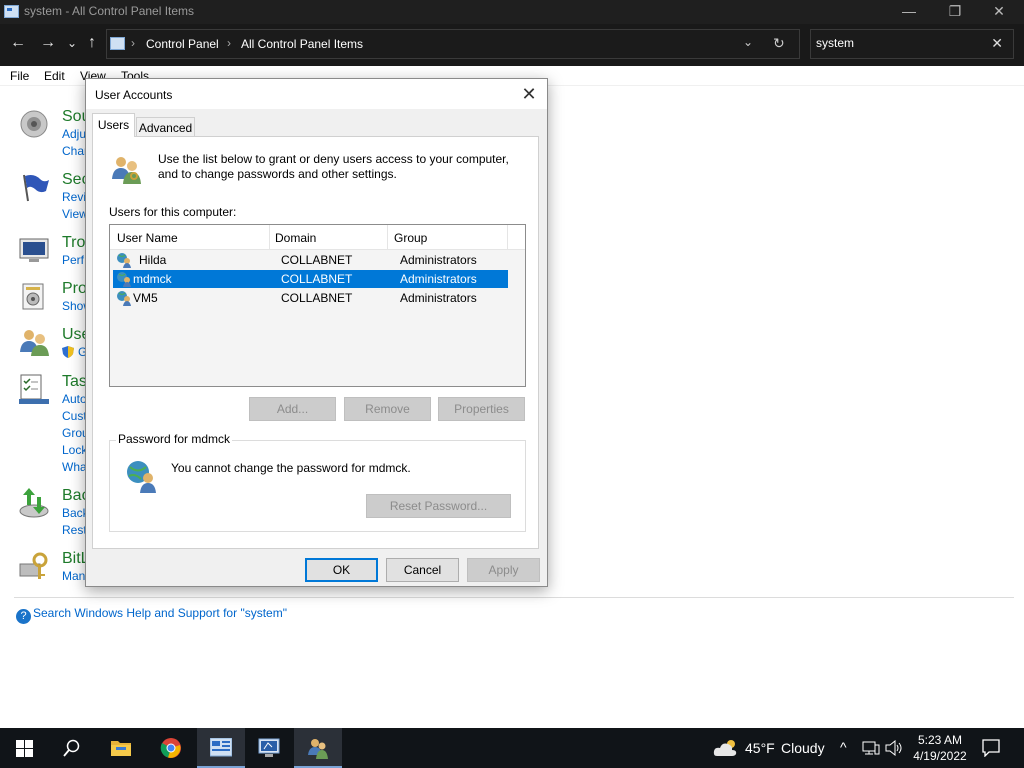  Describe the element at coordinates (295, 238) in the screenshot. I see `column-header-domain: Domain` at that location.